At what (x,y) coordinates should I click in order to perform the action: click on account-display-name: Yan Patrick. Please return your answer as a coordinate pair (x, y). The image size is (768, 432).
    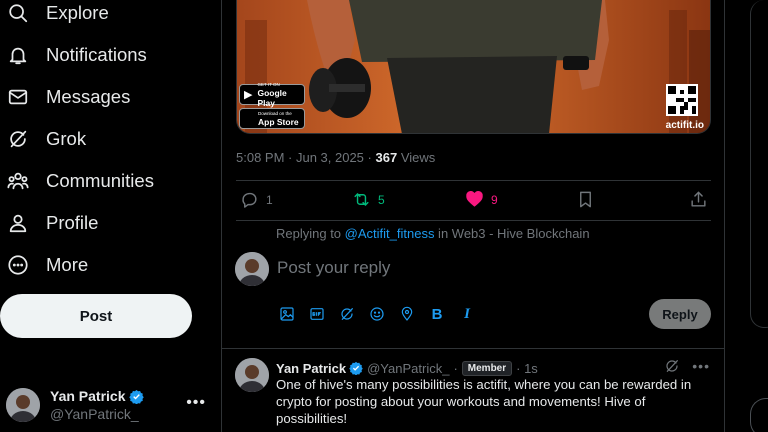
    Looking at the image, I should click on (88, 396).